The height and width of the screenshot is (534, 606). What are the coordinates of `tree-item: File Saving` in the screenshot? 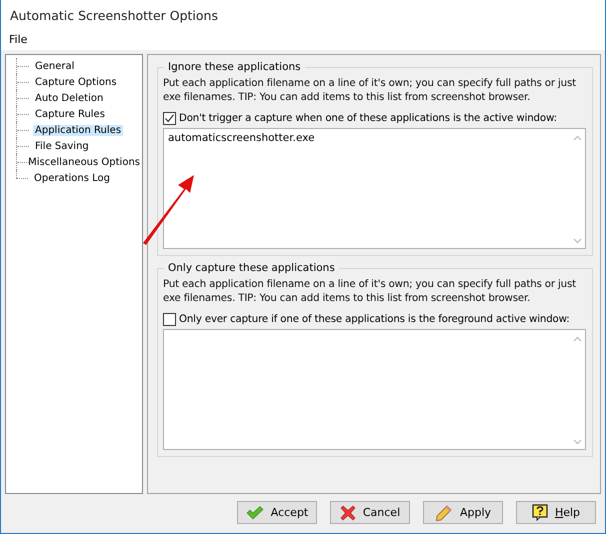 It's located at (62, 146).